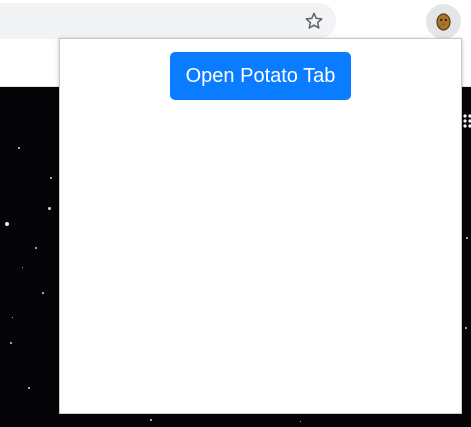  I want to click on browser-toolbar, so click(235, 21).